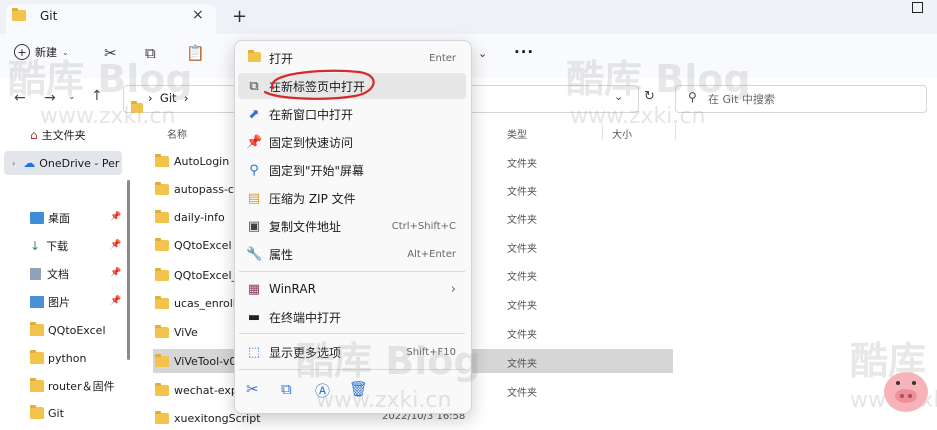 This screenshot has width=937, height=430. What do you see at coordinates (352, 289) in the screenshot?
I see `menu-item-winrar: ▦ WinRAR ›` at bounding box center [352, 289].